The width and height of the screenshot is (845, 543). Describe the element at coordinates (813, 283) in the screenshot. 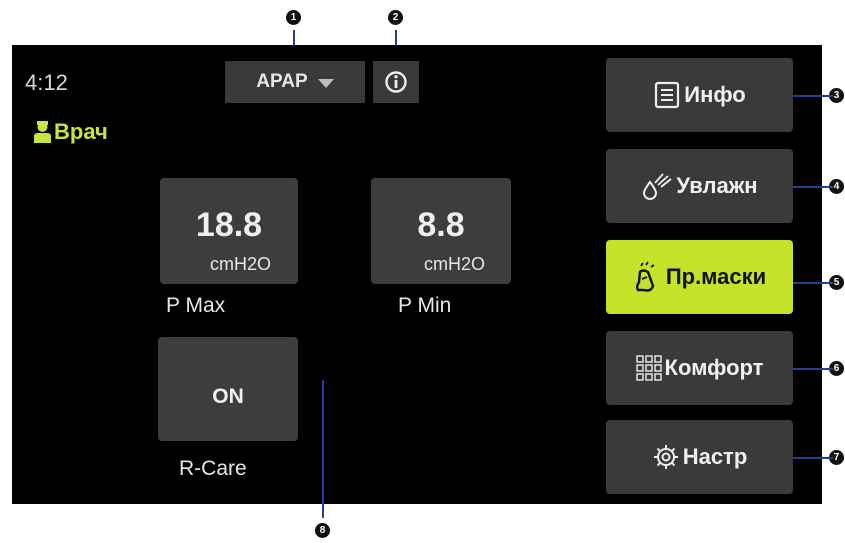

I see `callout-5-leader` at that location.